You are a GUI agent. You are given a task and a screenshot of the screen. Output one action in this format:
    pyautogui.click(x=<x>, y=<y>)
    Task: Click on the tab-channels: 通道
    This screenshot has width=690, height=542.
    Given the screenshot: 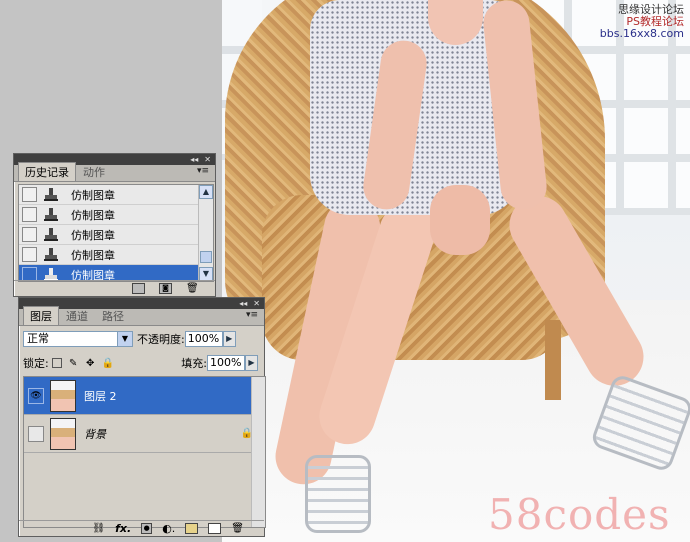 What is the action you would take?
    pyautogui.click(x=77, y=315)
    